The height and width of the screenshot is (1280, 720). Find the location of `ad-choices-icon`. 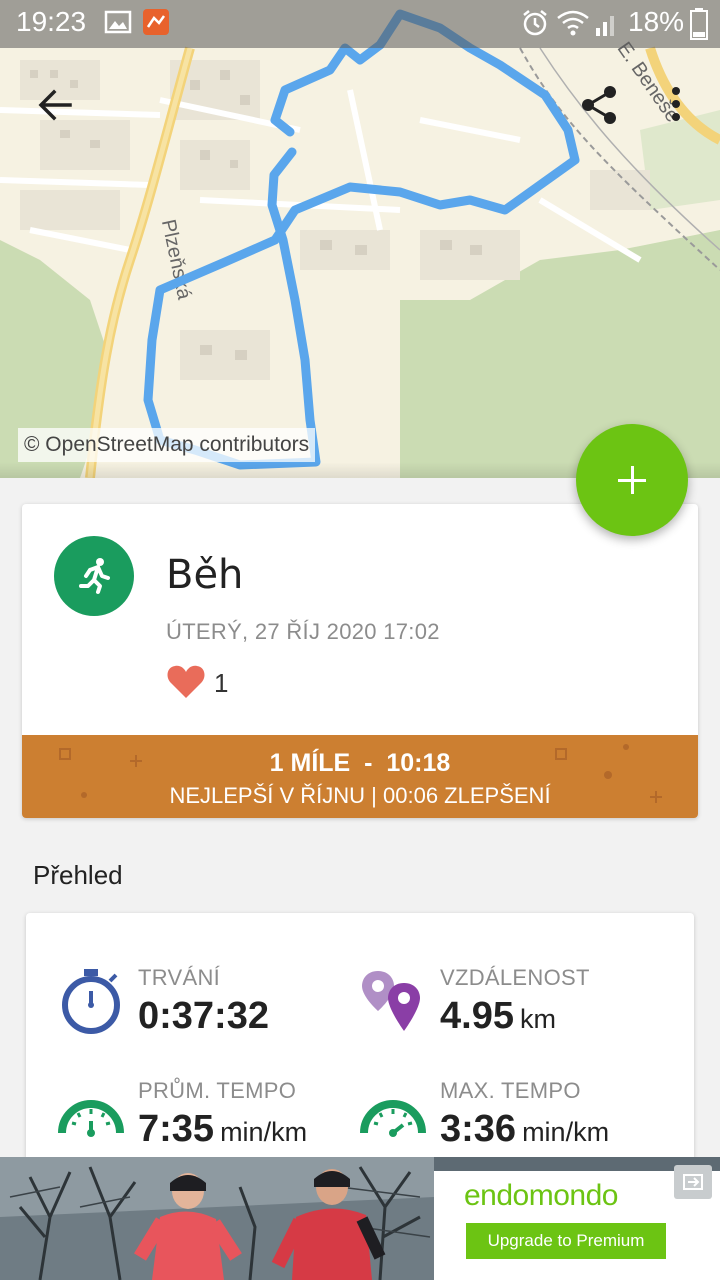

ad-choices-icon is located at coordinates (693, 1182).